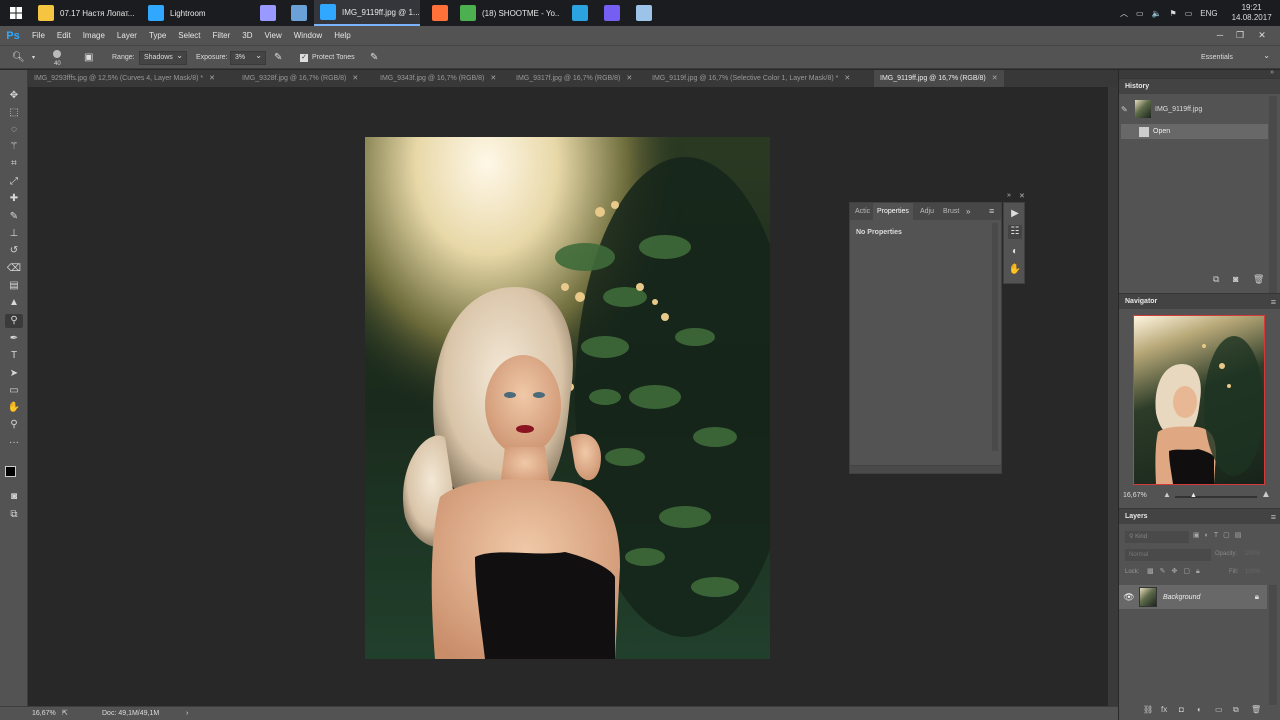 The height and width of the screenshot is (720, 1280). What do you see at coordinates (14, 374) in the screenshot?
I see `path-selection-icon: ➤` at bounding box center [14, 374].